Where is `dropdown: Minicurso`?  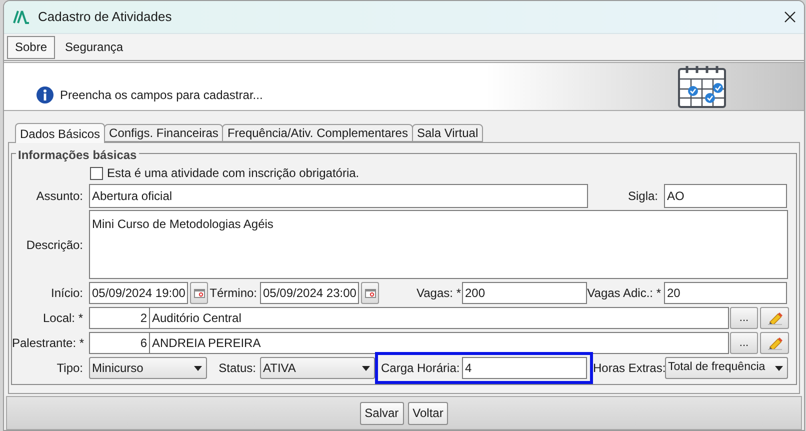 dropdown: Minicurso is located at coordinates (148, 368).